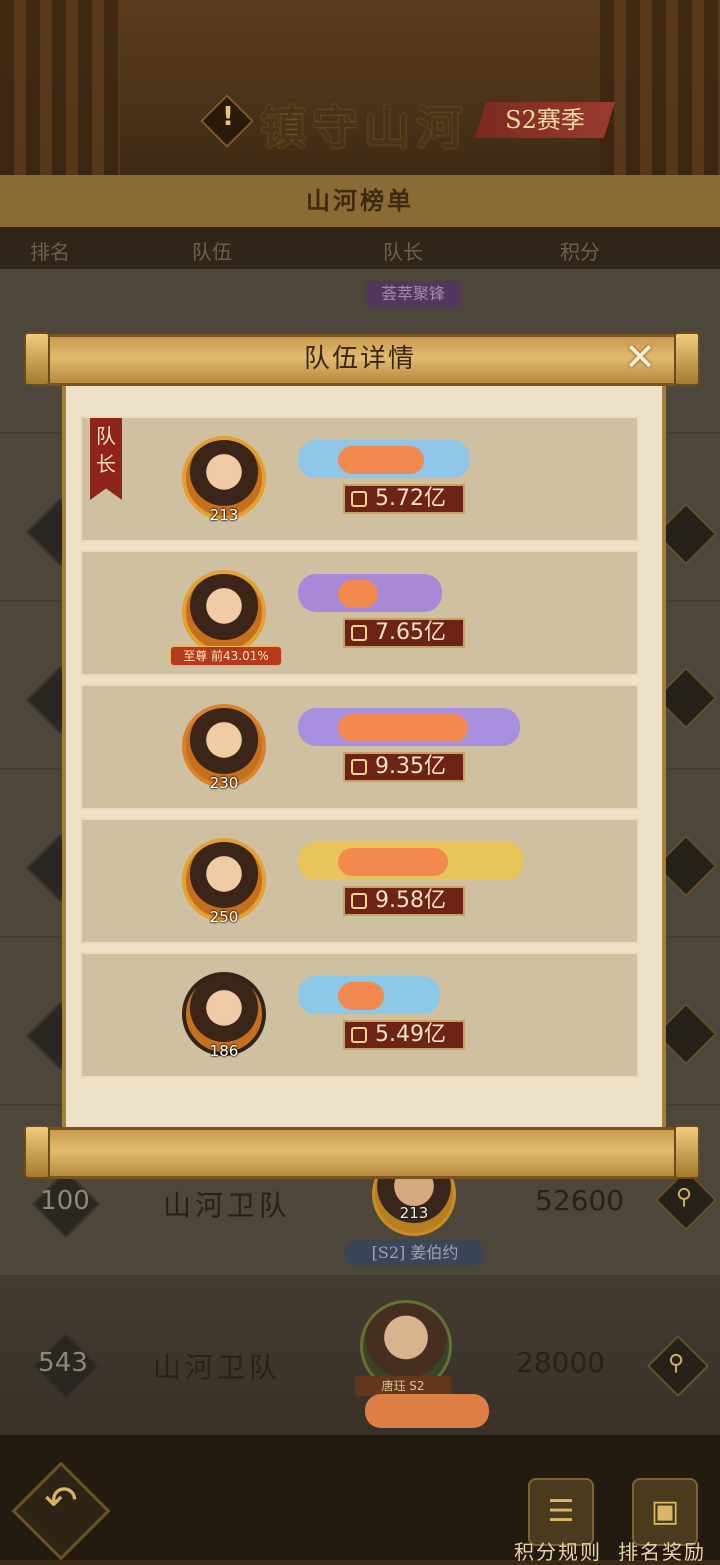  Describe the element at coordinates (360, 201) in the screenshot. I see `board-title: 山河榜单` at that location.